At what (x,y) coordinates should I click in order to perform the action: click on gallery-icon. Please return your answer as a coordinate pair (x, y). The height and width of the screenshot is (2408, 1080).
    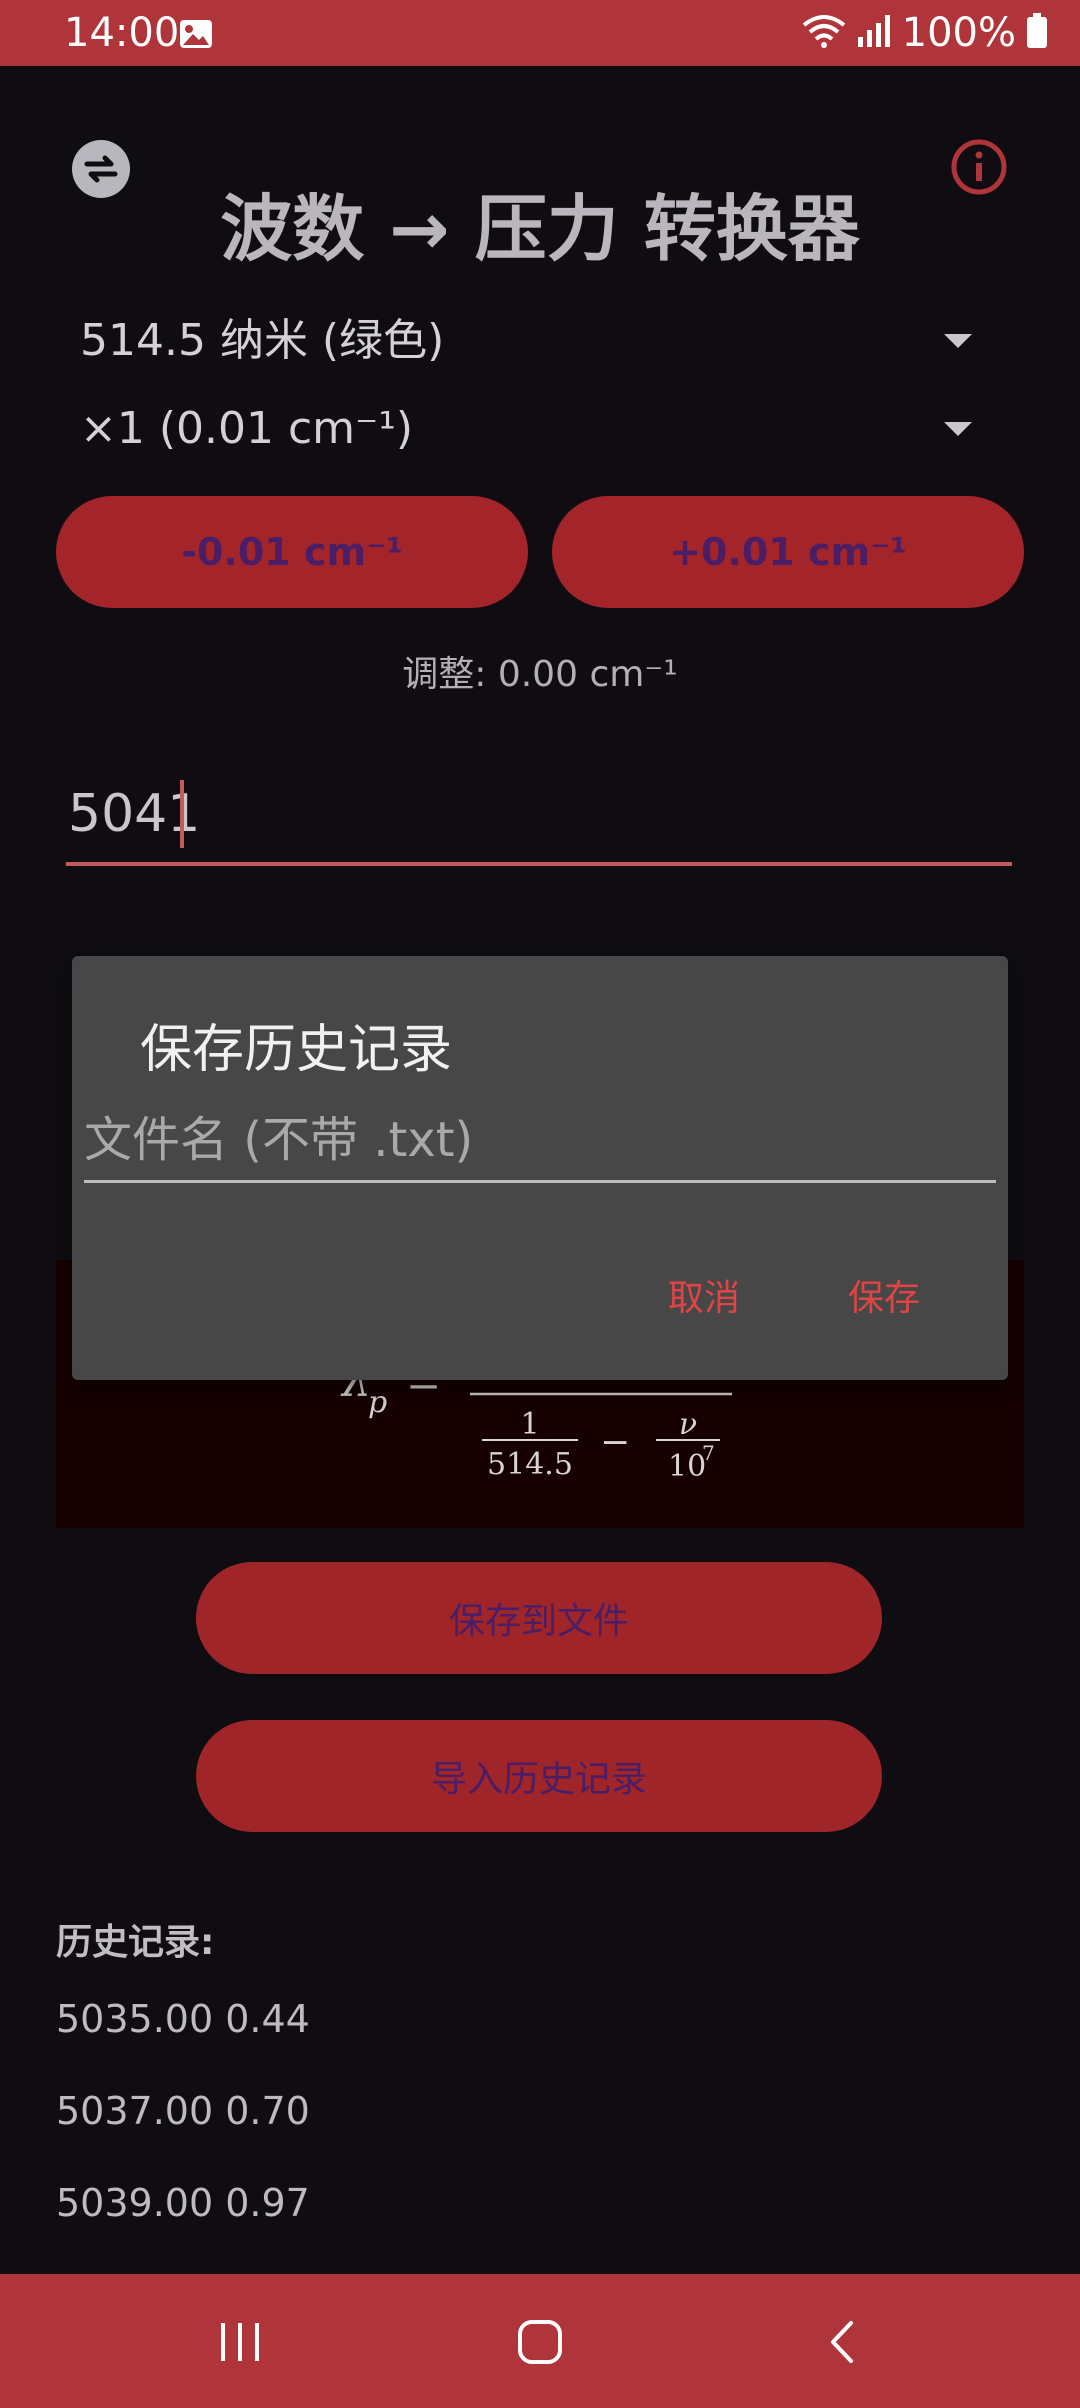
    Looking at the image, I should click on (196, 34).